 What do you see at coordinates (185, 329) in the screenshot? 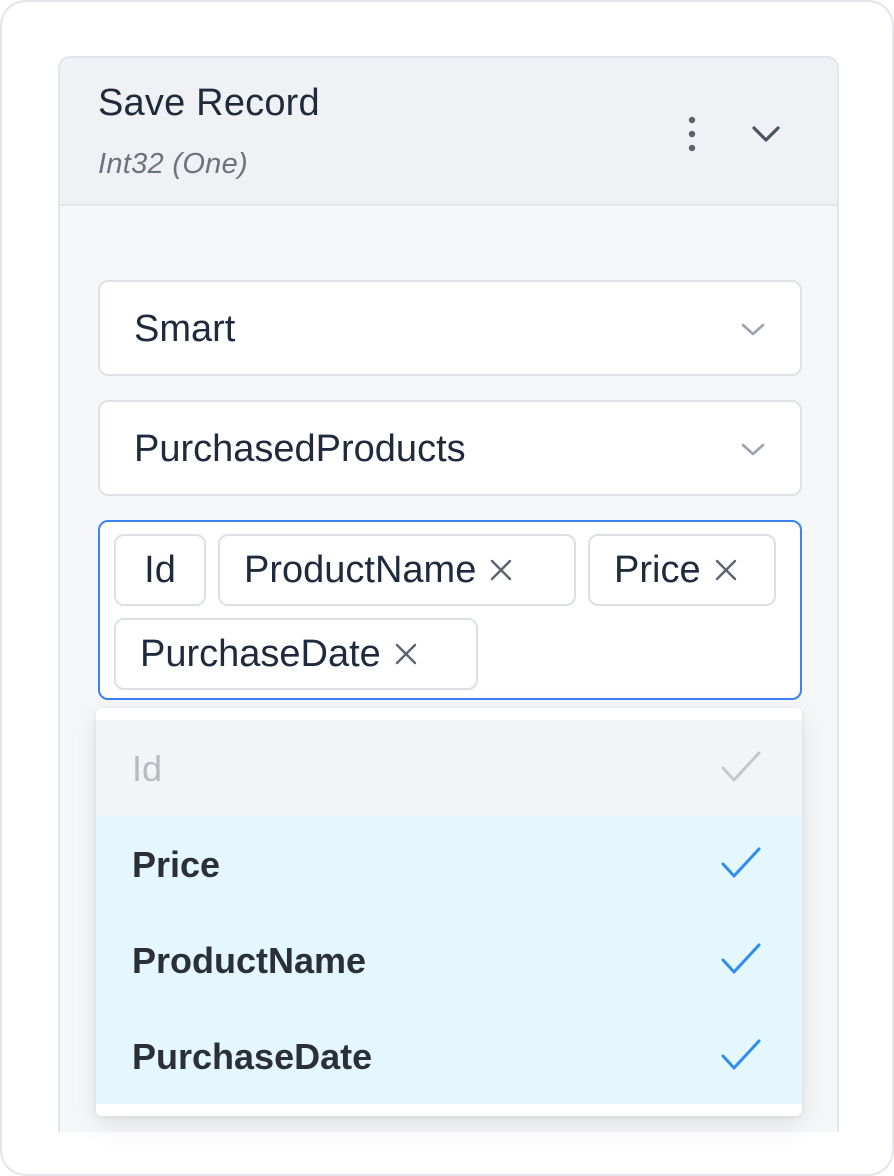
I see `mode-select-value: Smart` at bounding box center [185, 329].